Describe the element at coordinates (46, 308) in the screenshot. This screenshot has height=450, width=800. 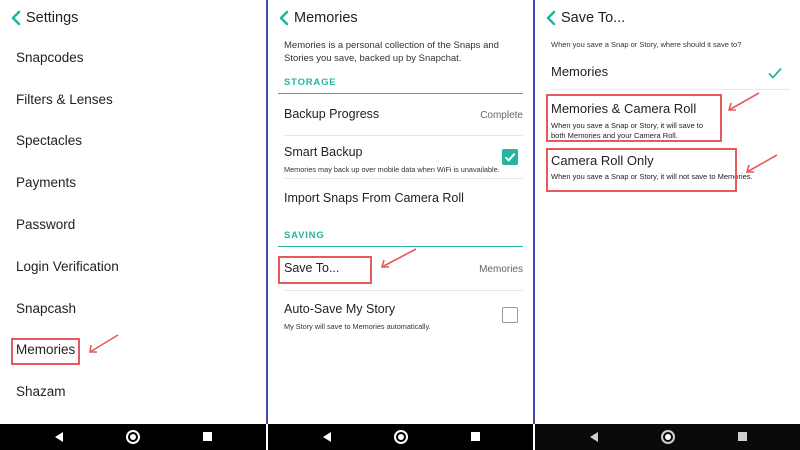
I see `settings-item-label: Snapcash` at that location.